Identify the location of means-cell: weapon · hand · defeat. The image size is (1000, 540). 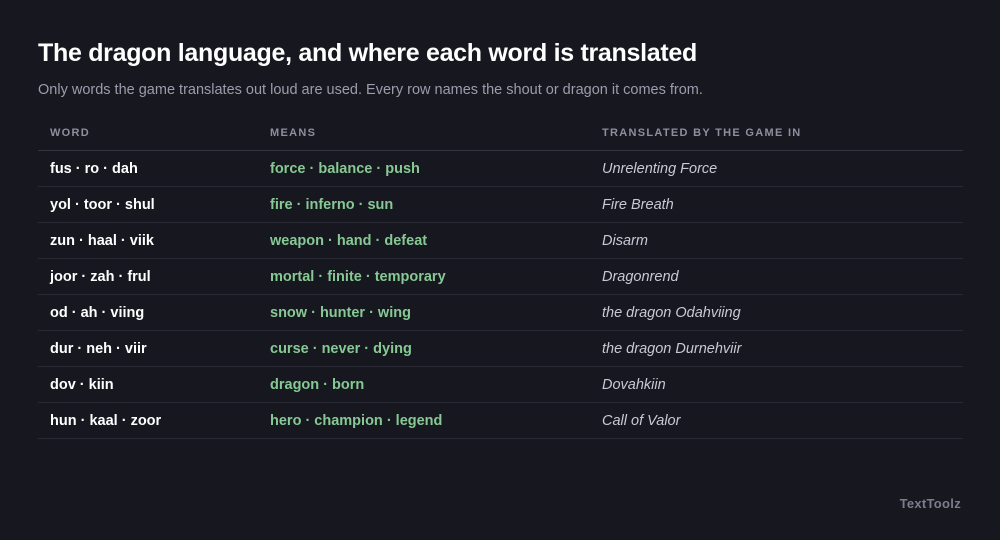
(424, 240).